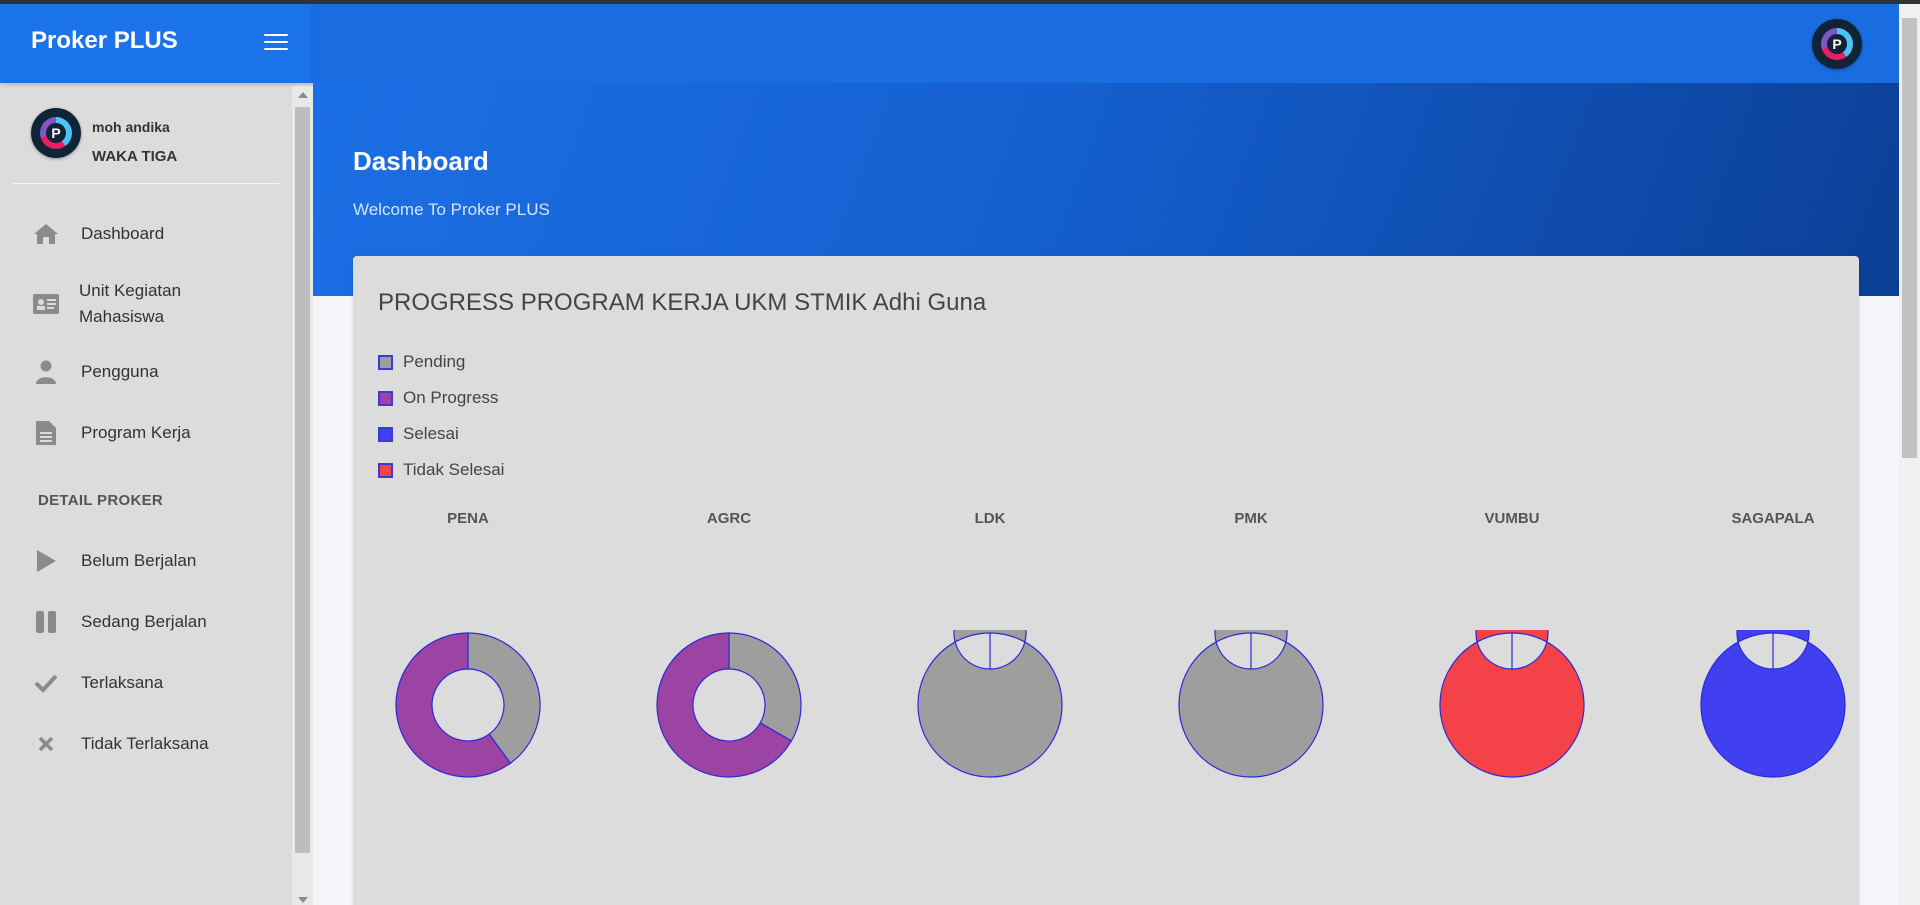  What do you see at coordinates (478, 434) in the screenshot?
I see `legend-item-selesai: Selesai` at bounding box center [478, 434].